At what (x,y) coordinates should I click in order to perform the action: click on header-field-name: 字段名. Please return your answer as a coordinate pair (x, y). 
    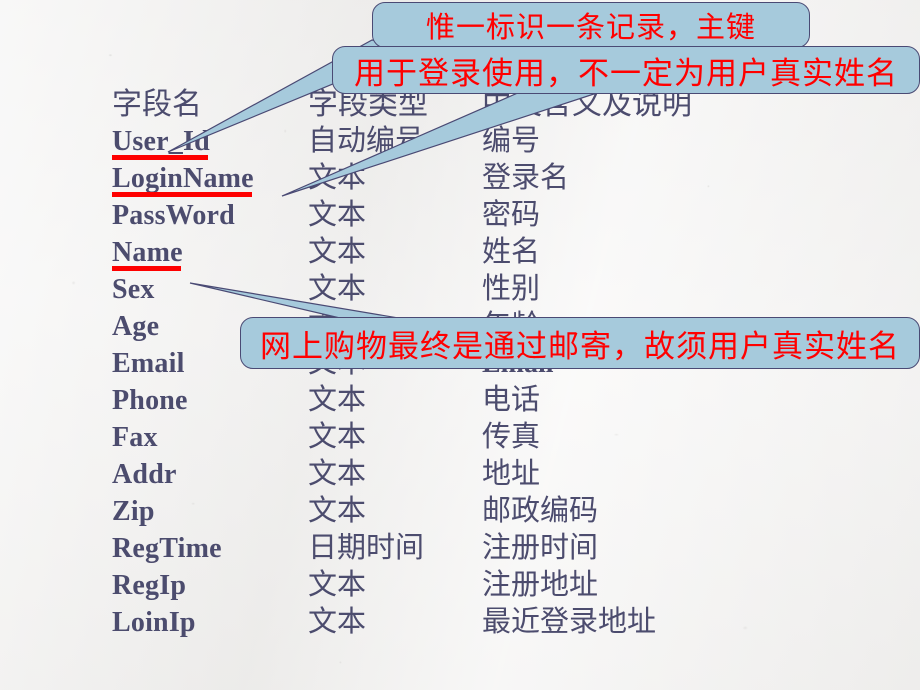
    Looking at the image, I should click on (157, 104).